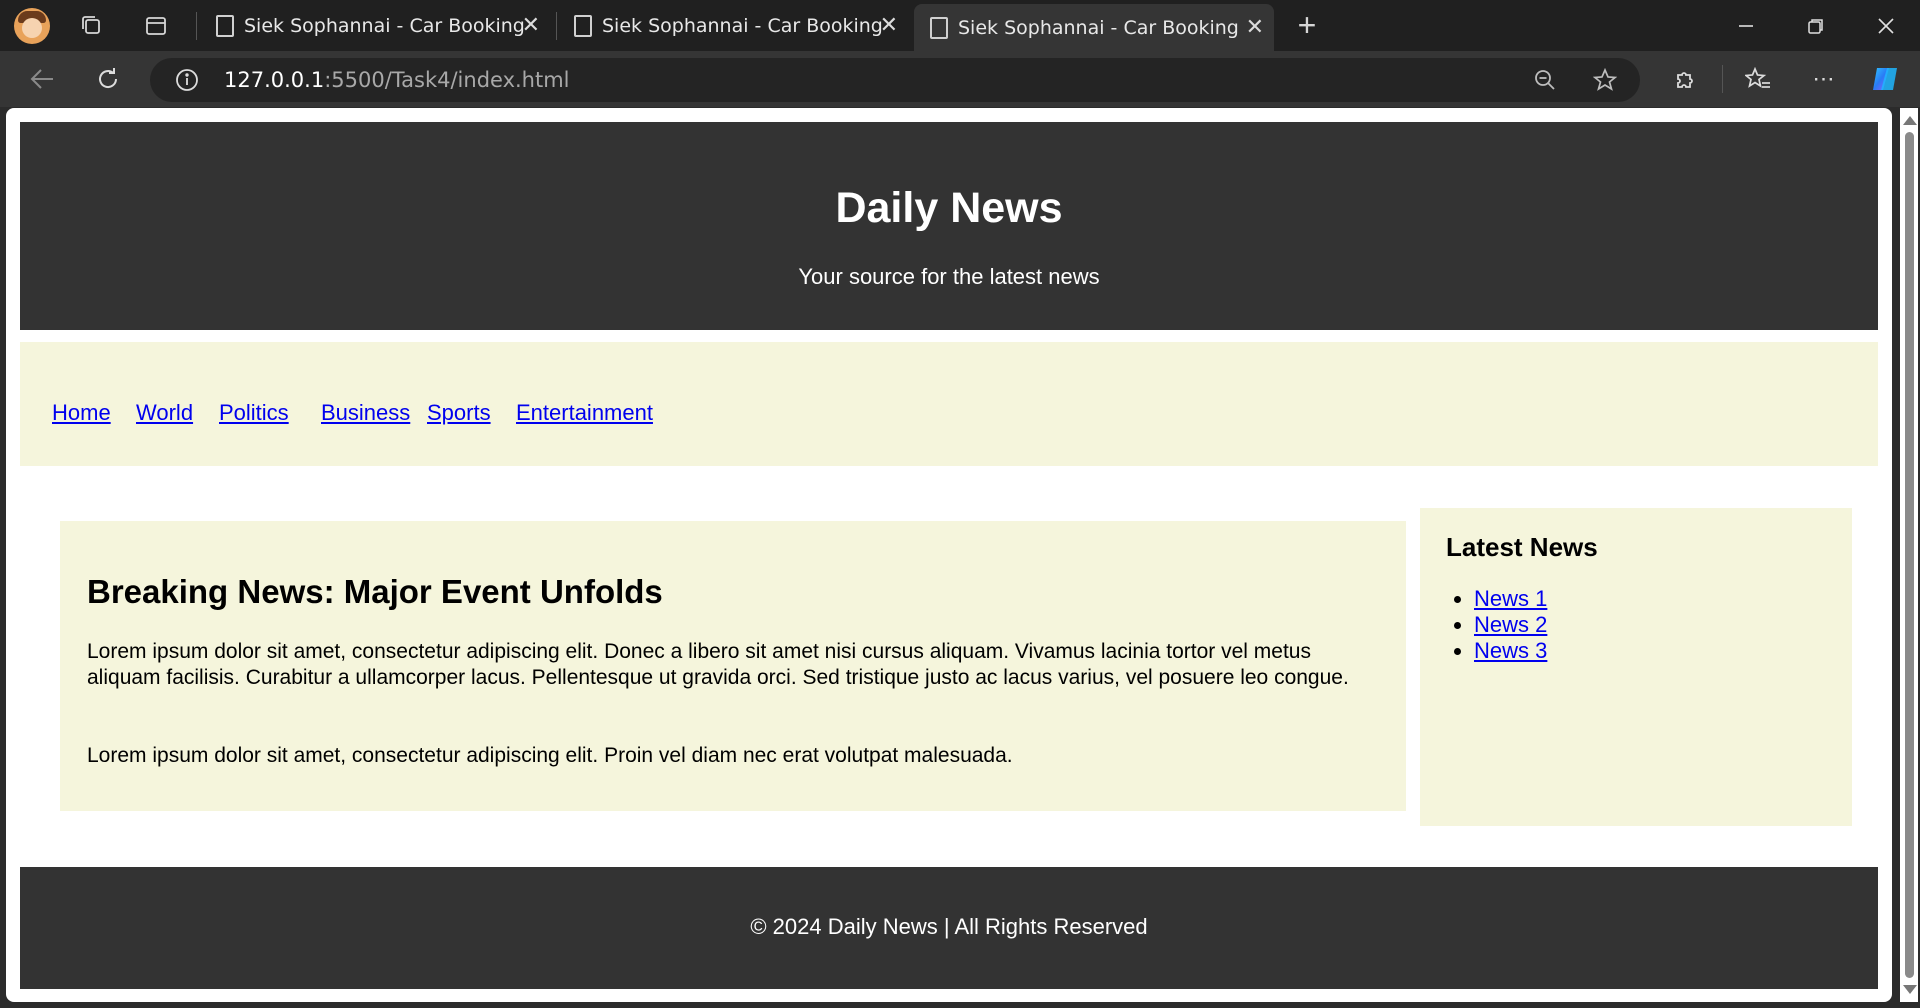 Image resolution: width=1920 pixels, height=1008 pixels. What do you see at coordinates (156, 26) in the screenshot?
I see `vertical-tabs-icon` at bounding box center [156, 26].